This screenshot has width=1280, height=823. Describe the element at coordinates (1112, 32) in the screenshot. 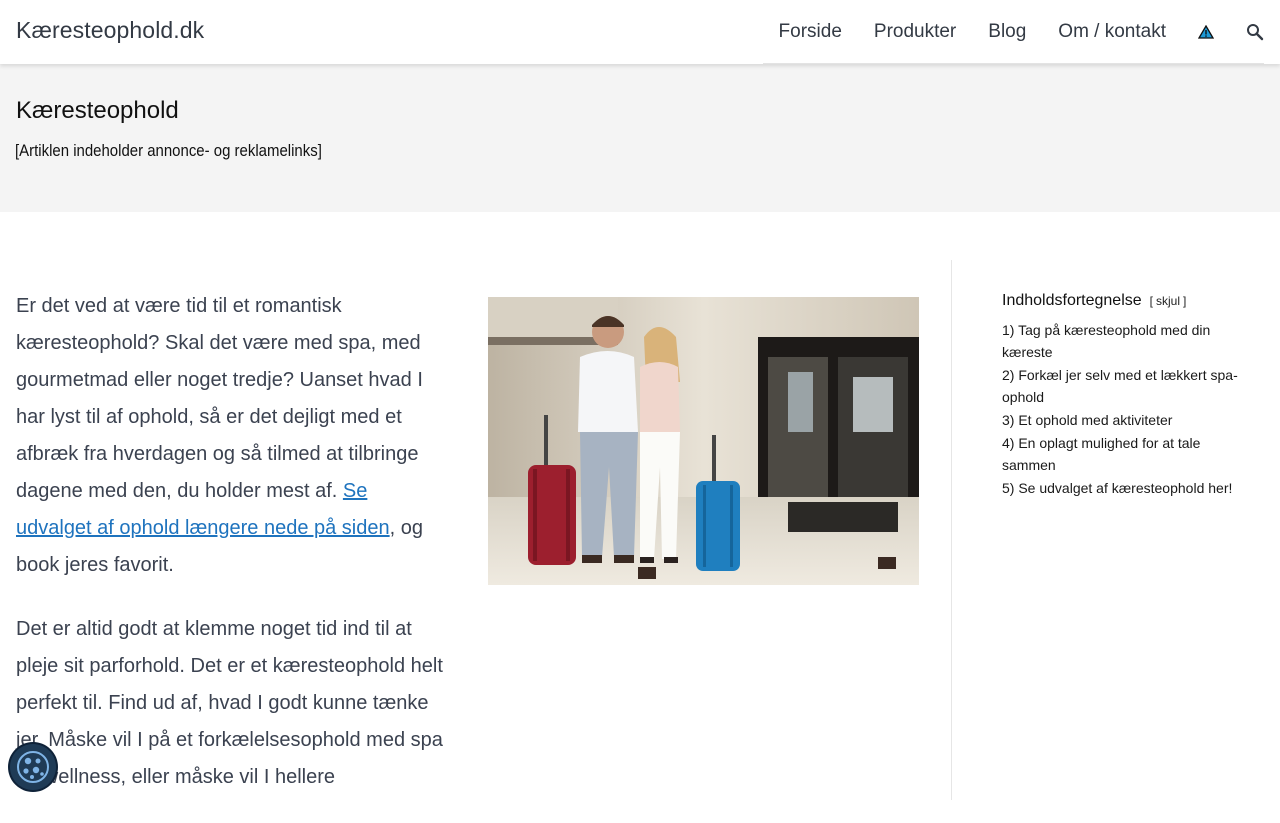

I see `nav-item-om-kontakt: Om / kontakt` at that location.